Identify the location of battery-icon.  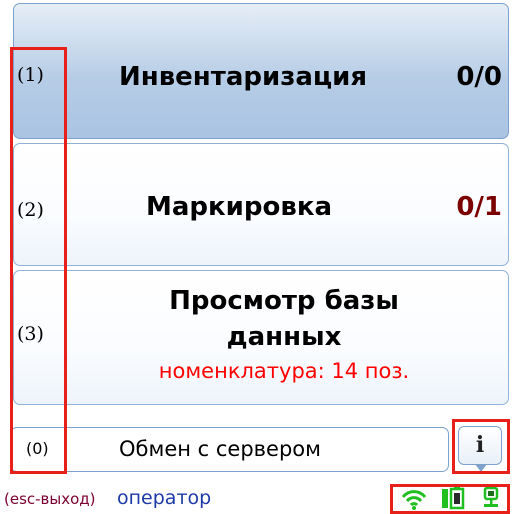
(453, 498).